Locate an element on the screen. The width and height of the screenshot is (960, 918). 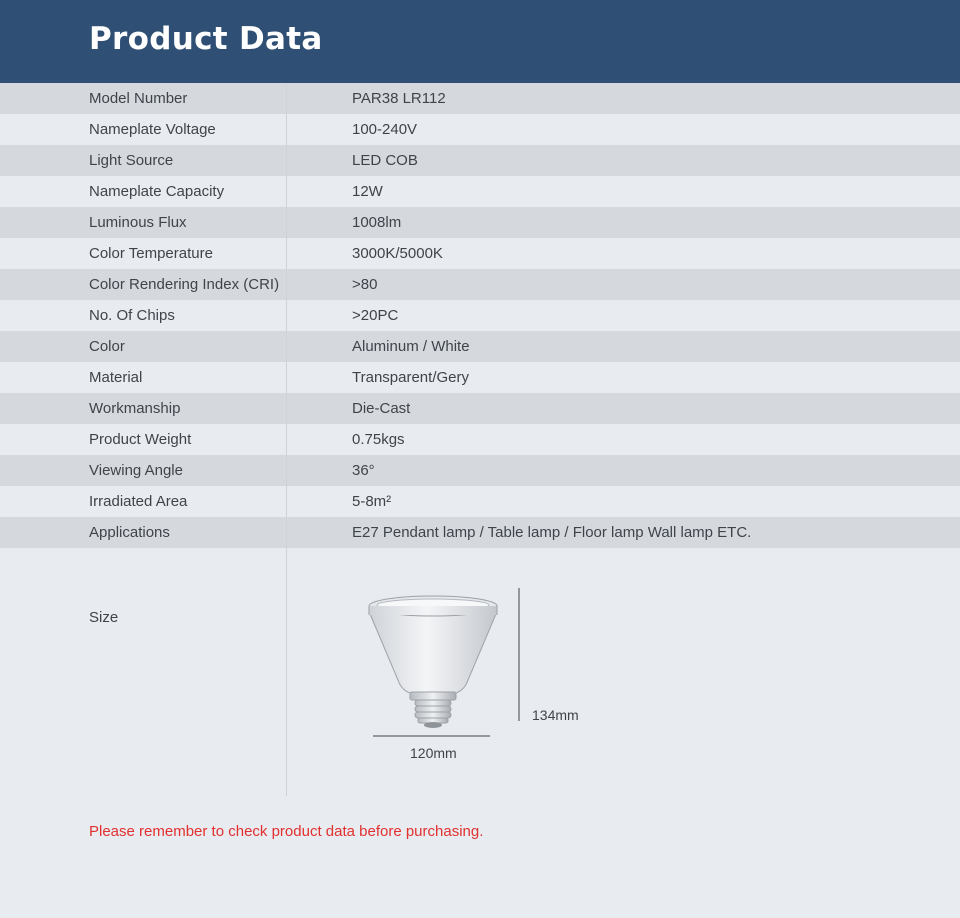
header-banner: Product Data is located at coordinates (480, 41).